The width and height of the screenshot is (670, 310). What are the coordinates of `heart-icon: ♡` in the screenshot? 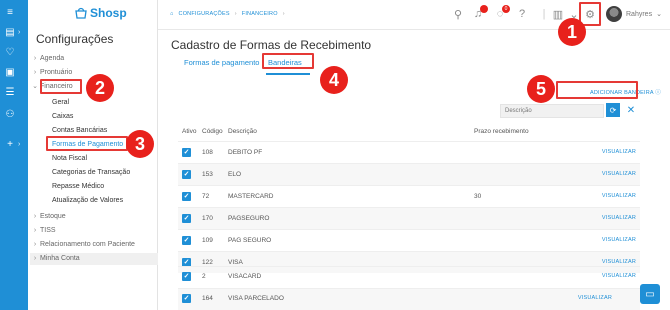 It's located at (14, 52).